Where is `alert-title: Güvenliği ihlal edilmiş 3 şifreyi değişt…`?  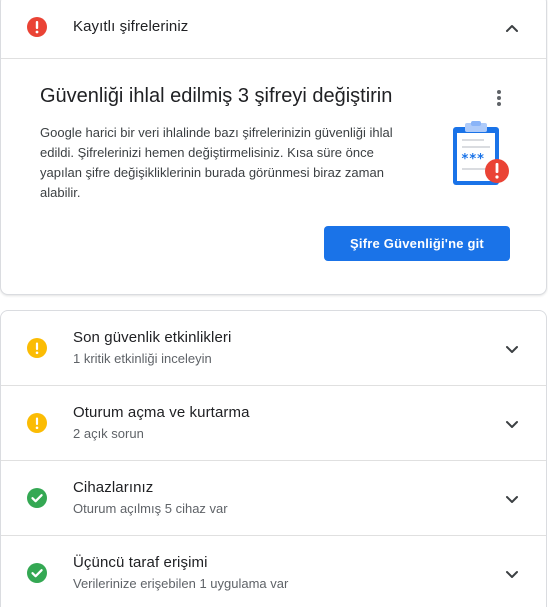
alert-title: Güvenliği ihlal edilmiş 3 şifreyi değişt… is located at coordinates (216, 96).